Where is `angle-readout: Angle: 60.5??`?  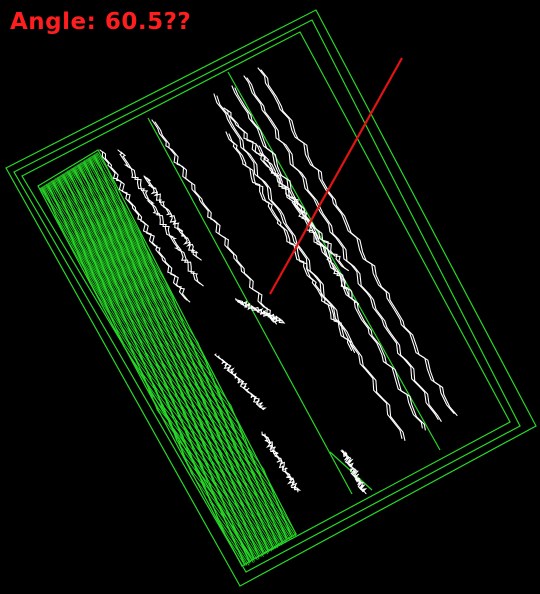 angle-readout: Angle: 60.5?? is located at coordinates (101, 22).